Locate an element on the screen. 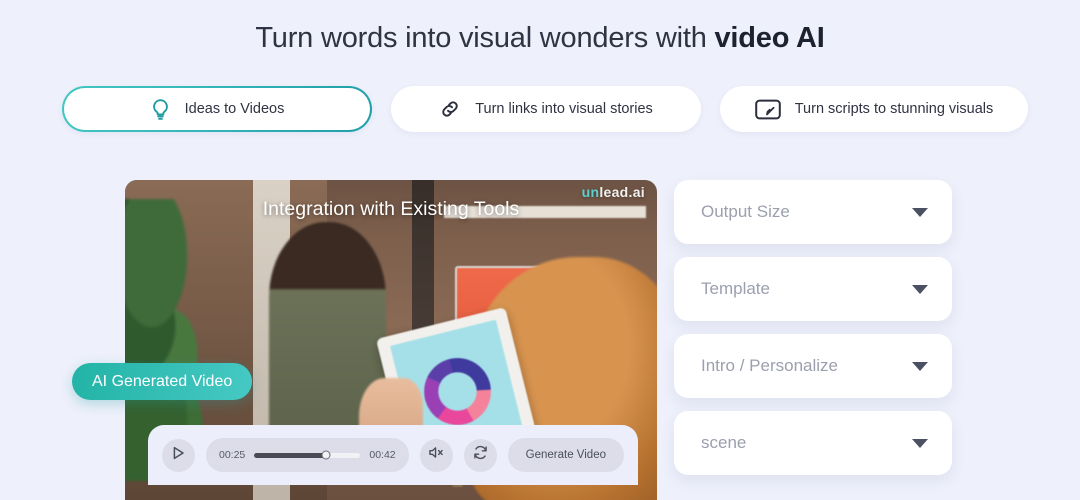  mute-button is located at coordinates (436, 455).